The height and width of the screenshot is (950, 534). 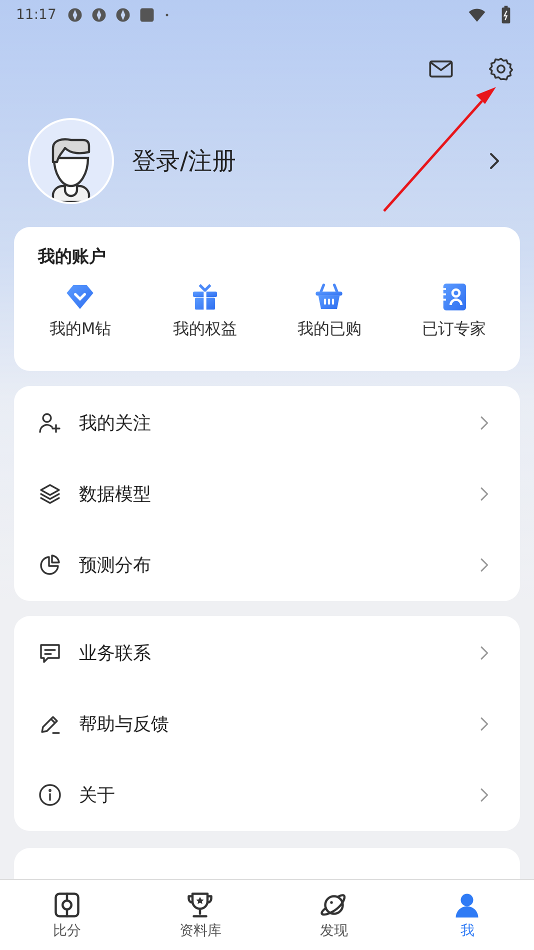 I want to click on menu-item: 我的关注, so click(x=267, y=422).